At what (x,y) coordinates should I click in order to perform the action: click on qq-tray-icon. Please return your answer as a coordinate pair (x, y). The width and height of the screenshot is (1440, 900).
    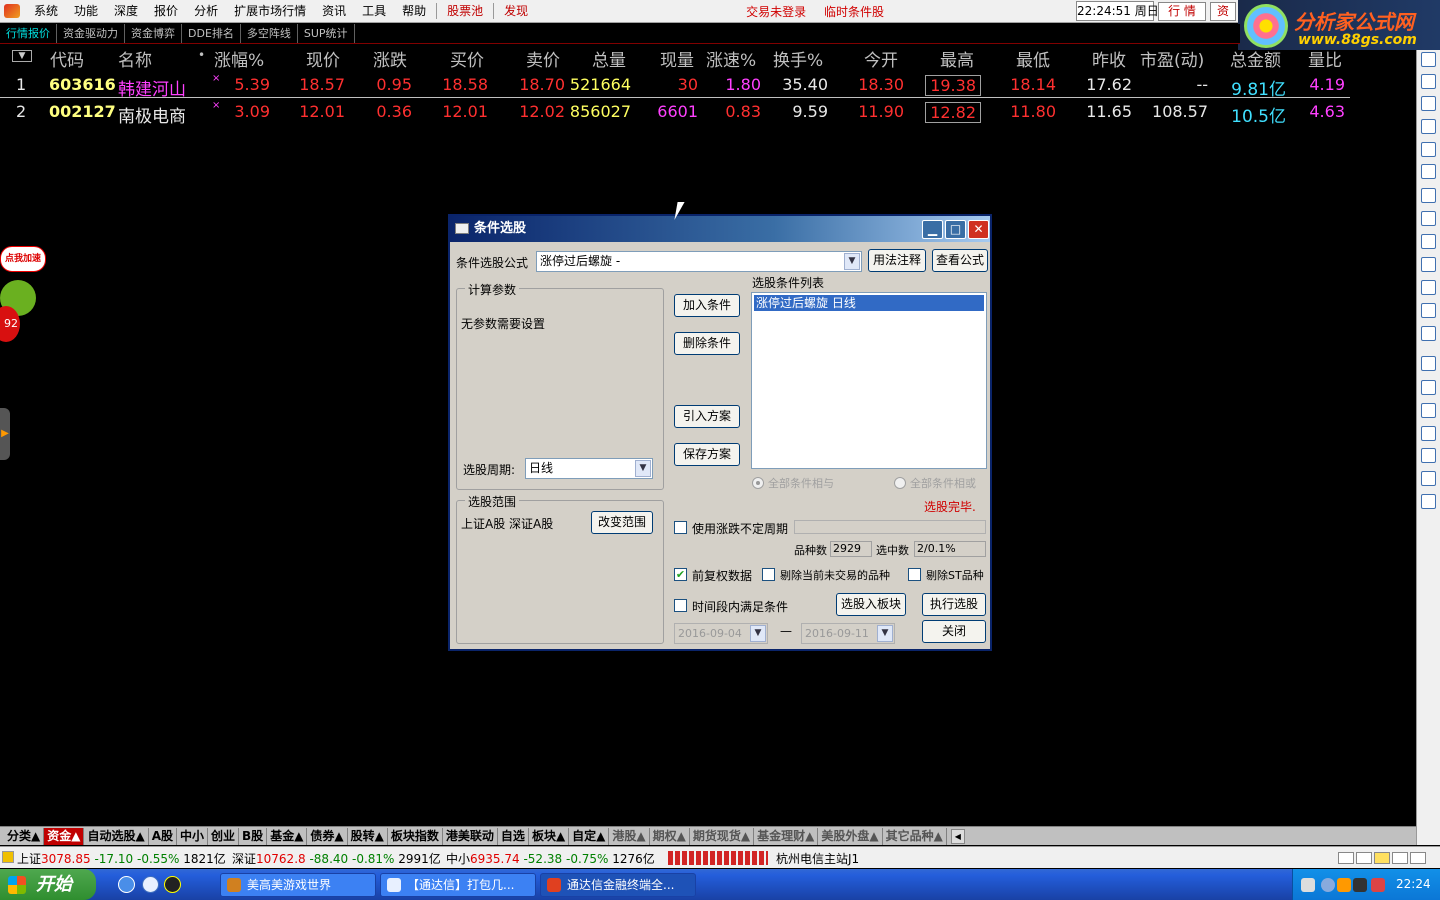
    Looking at the image, I should click on (1360, 885).